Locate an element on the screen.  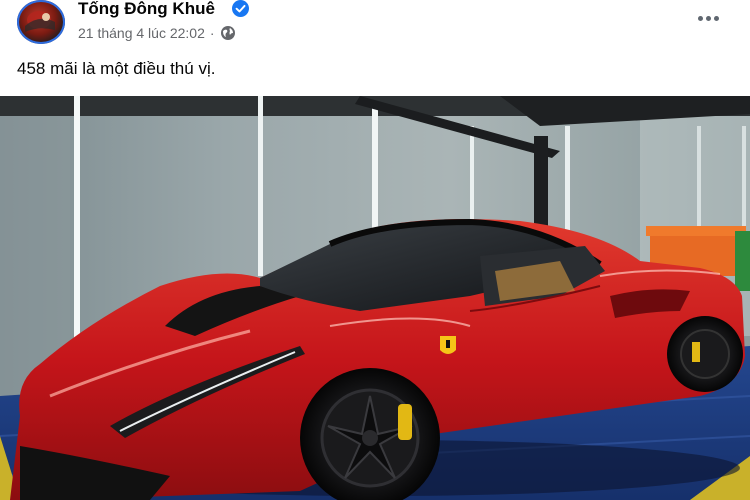
post-header: Tống Đông Khuê 21 tháng 4 lúc 22:02 · is located at coordinates (375, 25).